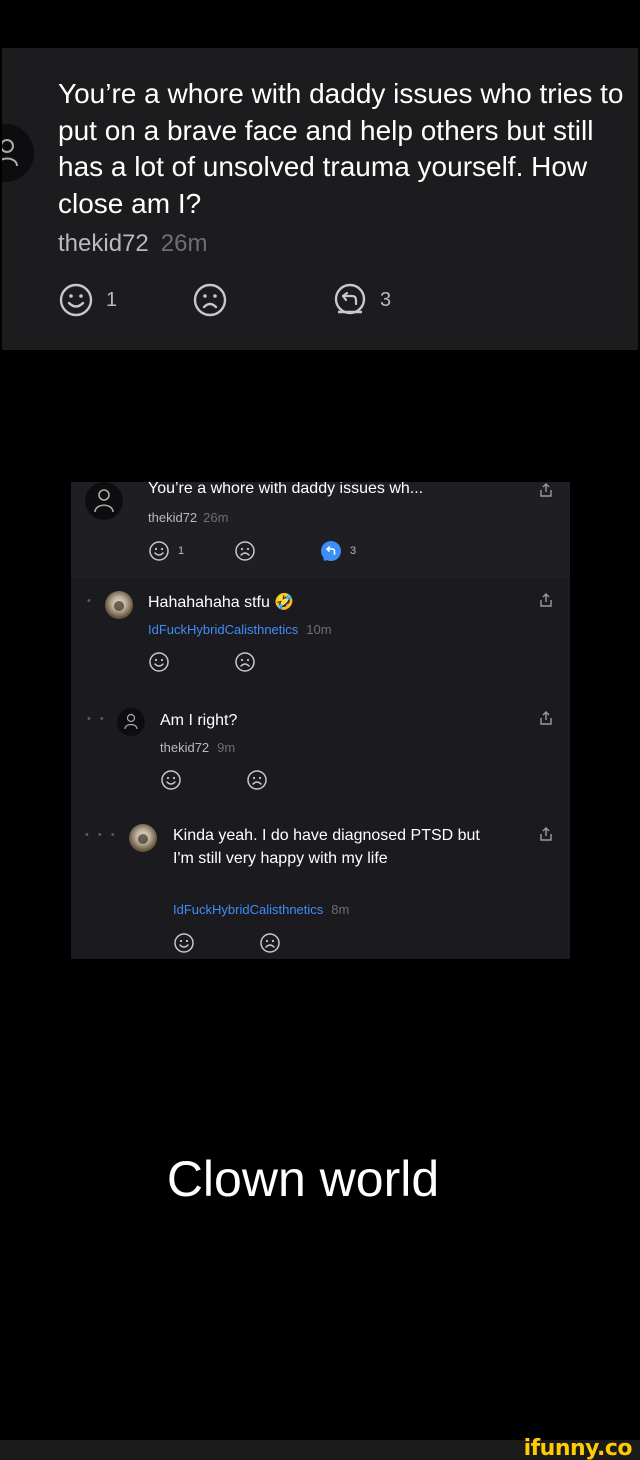 The width and height of the screenshot is (640, 1460). I want to click on reply-item: • • Am I right? thekid72 9m, so click(320, 754).